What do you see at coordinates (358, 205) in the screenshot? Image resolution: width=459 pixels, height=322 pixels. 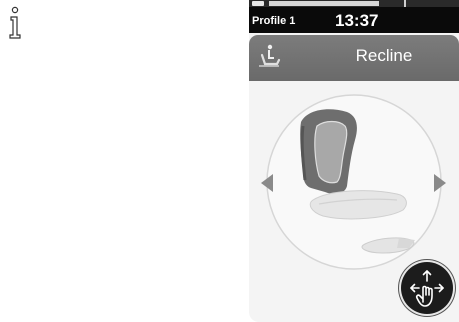 I see `seat-cushion` at bounding box center [358, 205].